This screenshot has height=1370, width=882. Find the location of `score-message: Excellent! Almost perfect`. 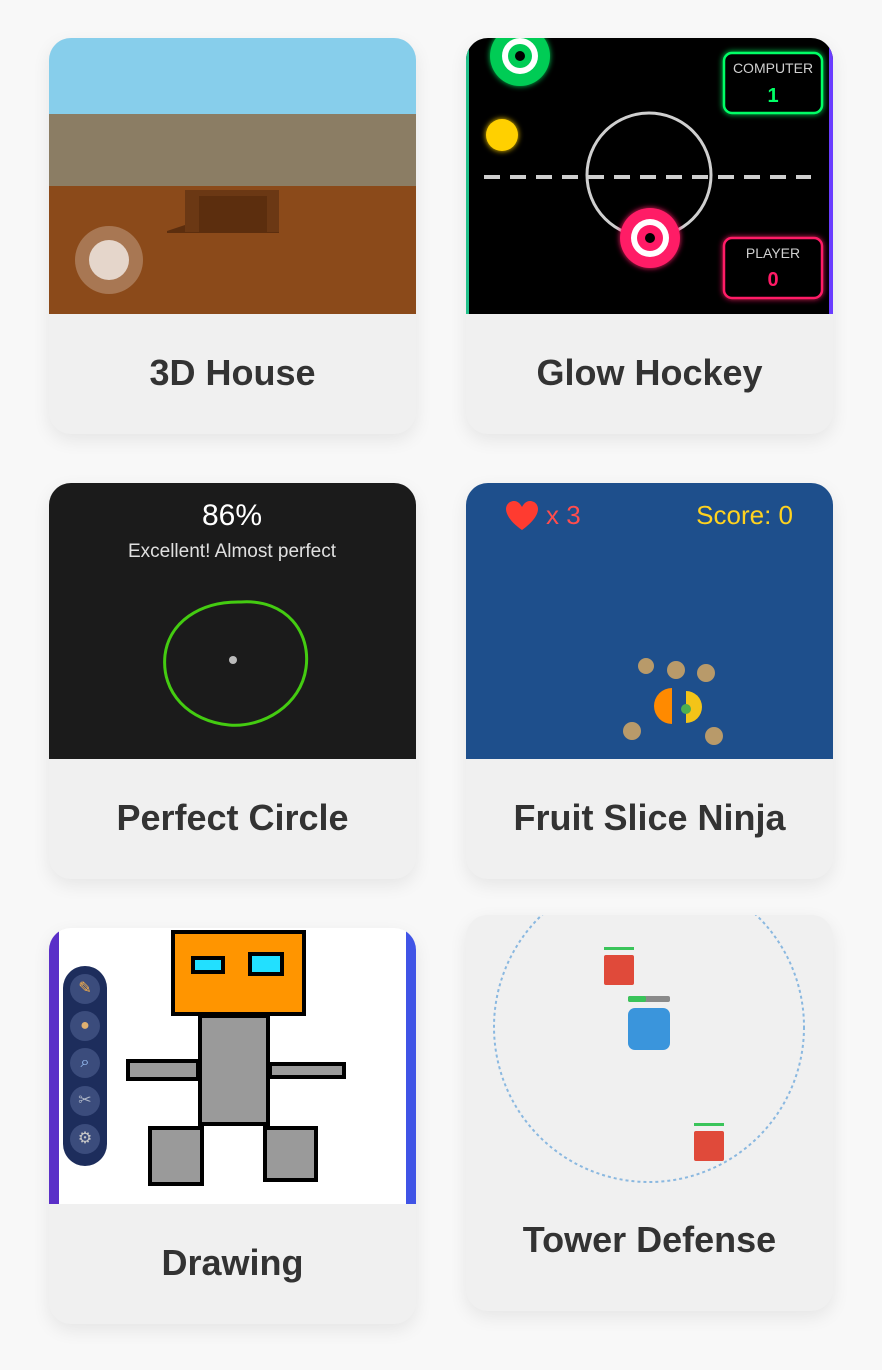

score-message: Excellent! Almost perfect is located at coordinates (232, 551).